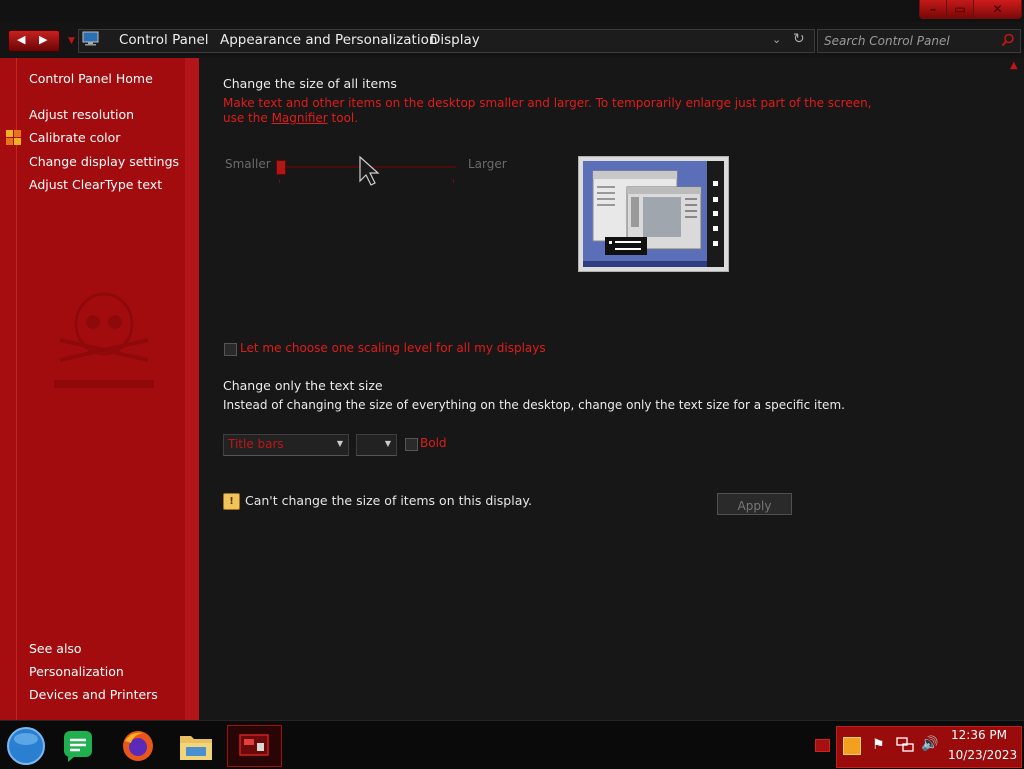 The image size is (1024, 769). I want to click on firefox-icon, so click(138, 746).